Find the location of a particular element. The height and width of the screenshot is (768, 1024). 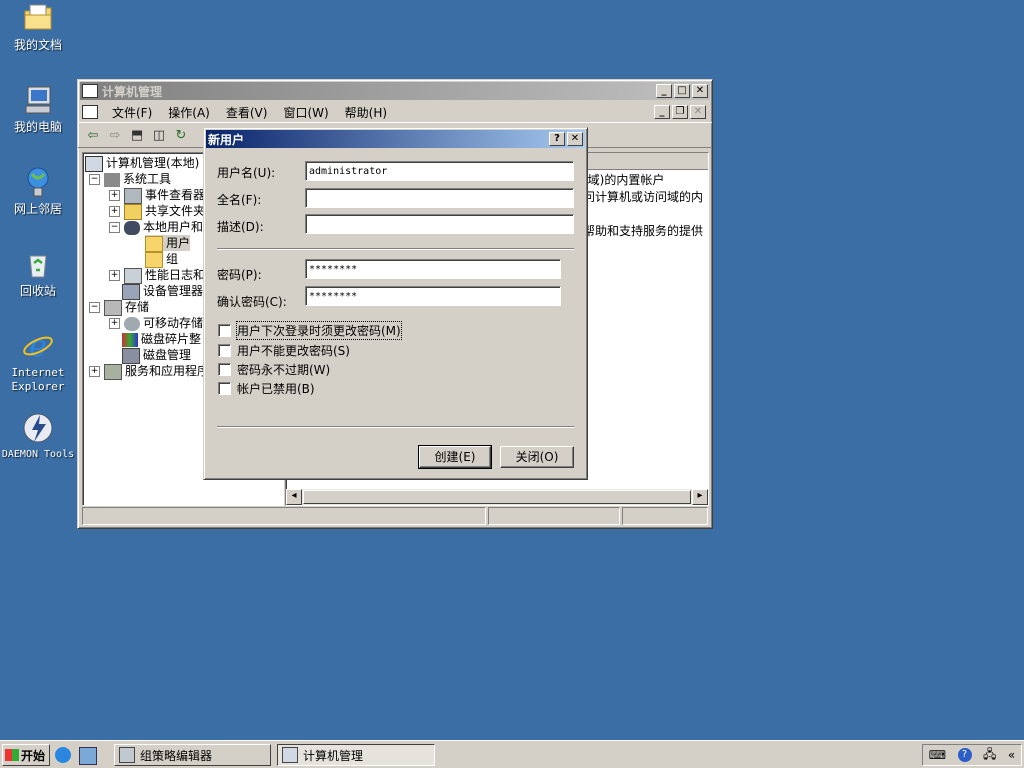

tree-item: 设备管理器 is located at coordinates (162, 291).